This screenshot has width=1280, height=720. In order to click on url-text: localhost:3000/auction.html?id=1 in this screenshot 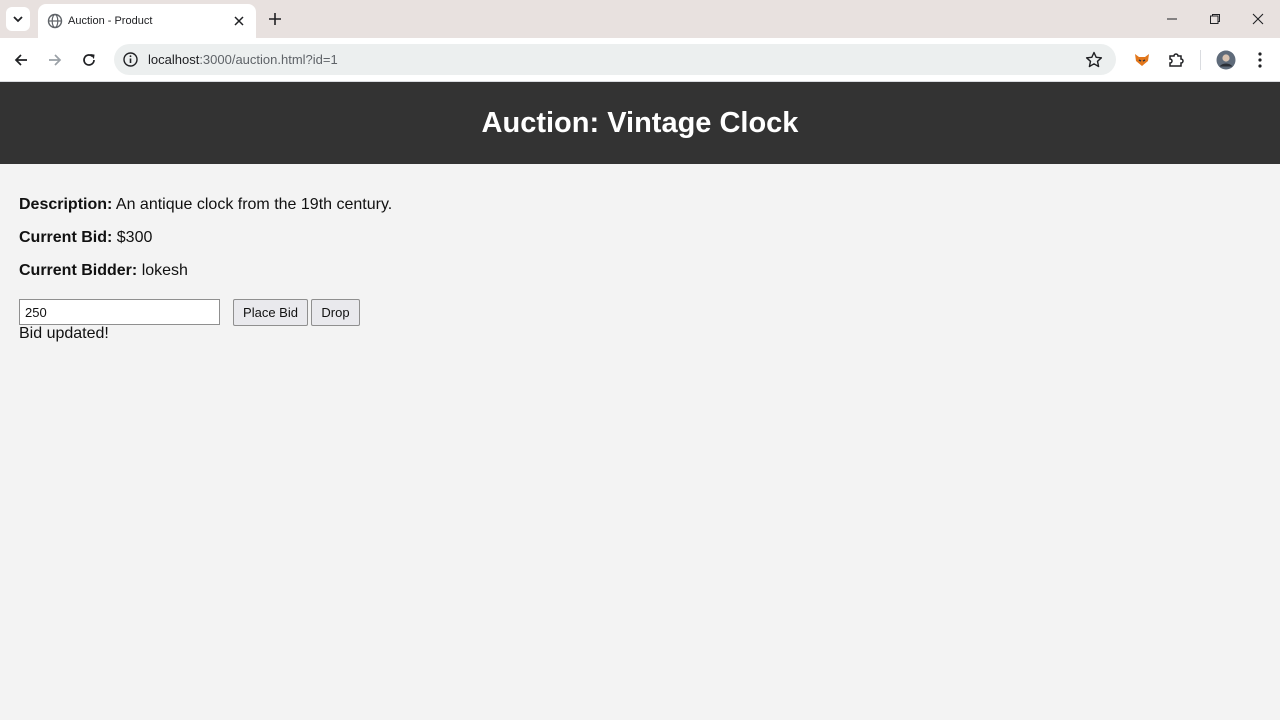, I will do `click(243, 59)`.